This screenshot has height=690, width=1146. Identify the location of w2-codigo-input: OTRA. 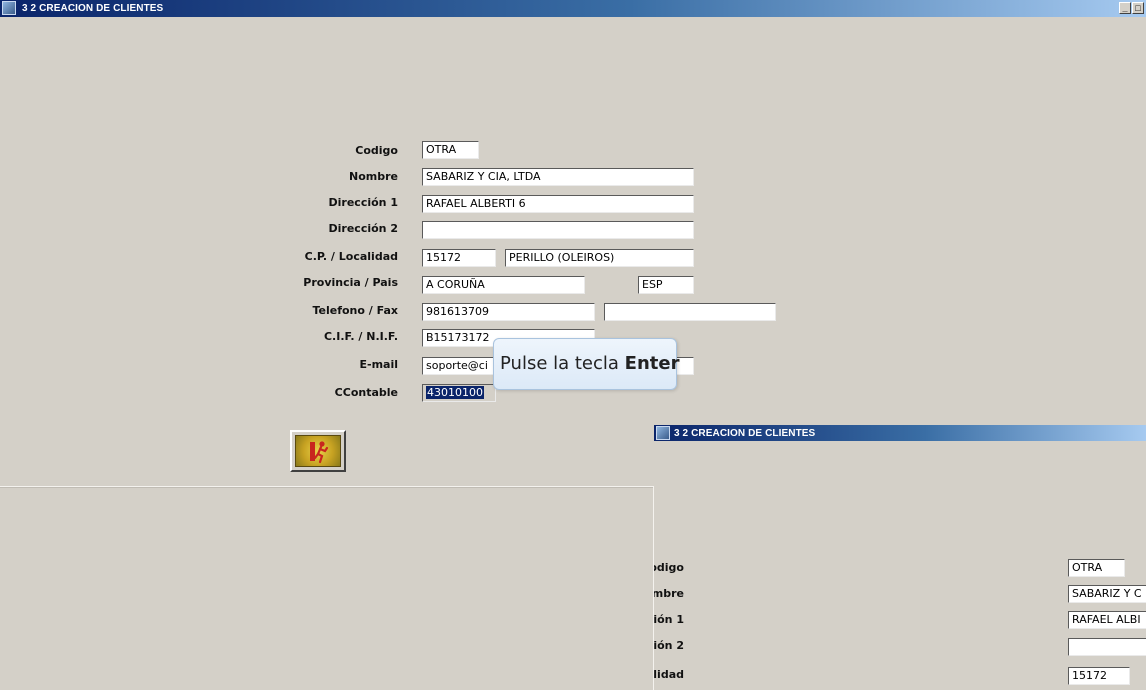
(1096, 568).